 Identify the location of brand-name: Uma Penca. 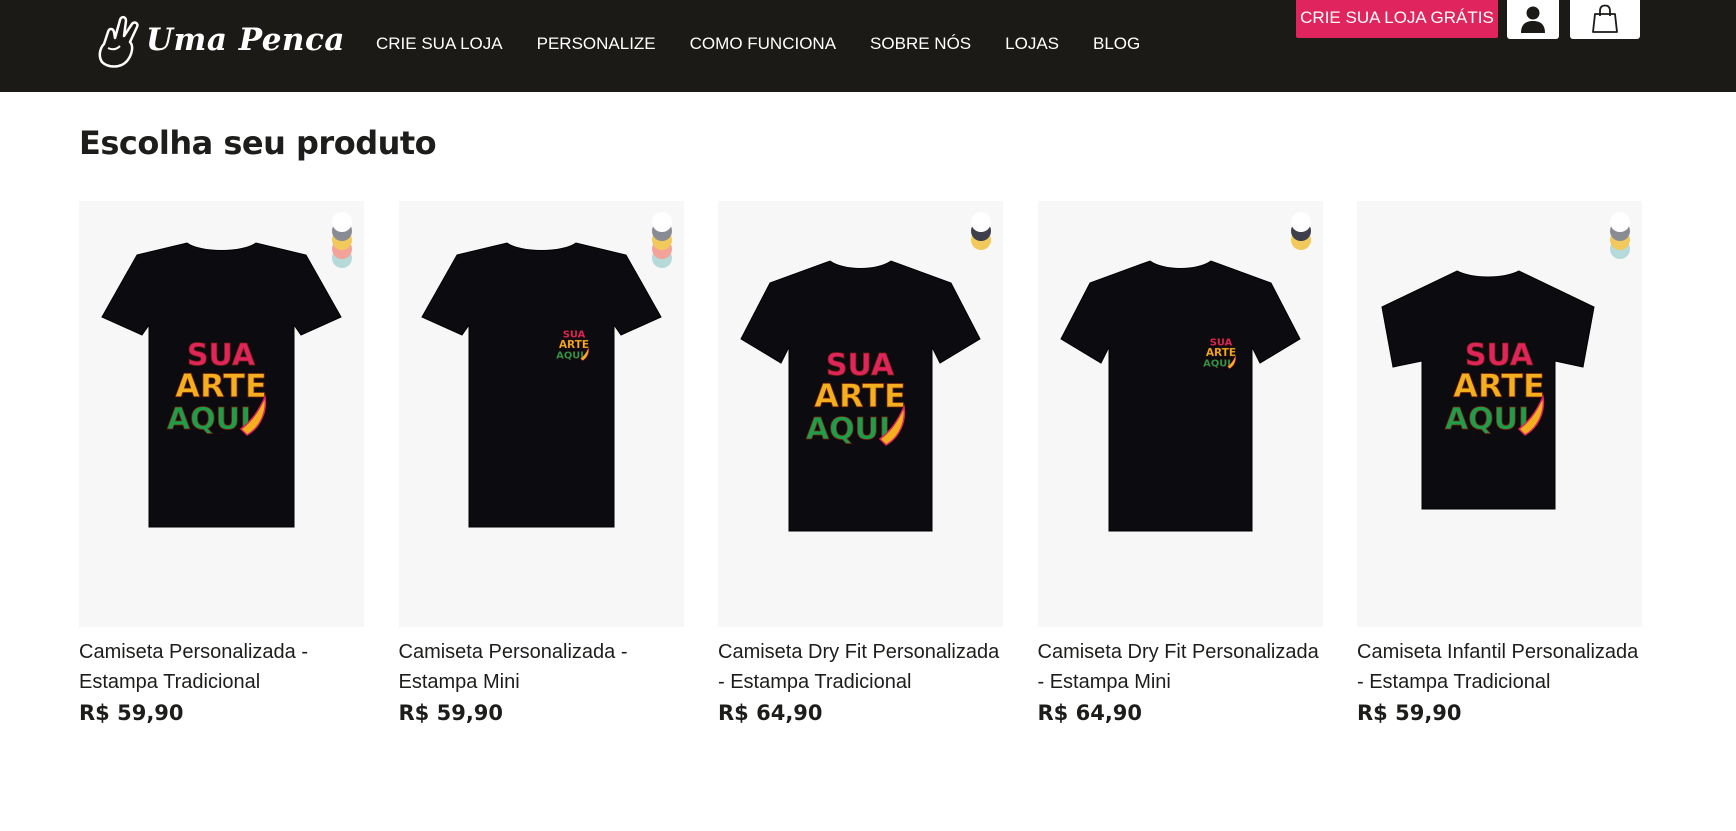
(245, 40).